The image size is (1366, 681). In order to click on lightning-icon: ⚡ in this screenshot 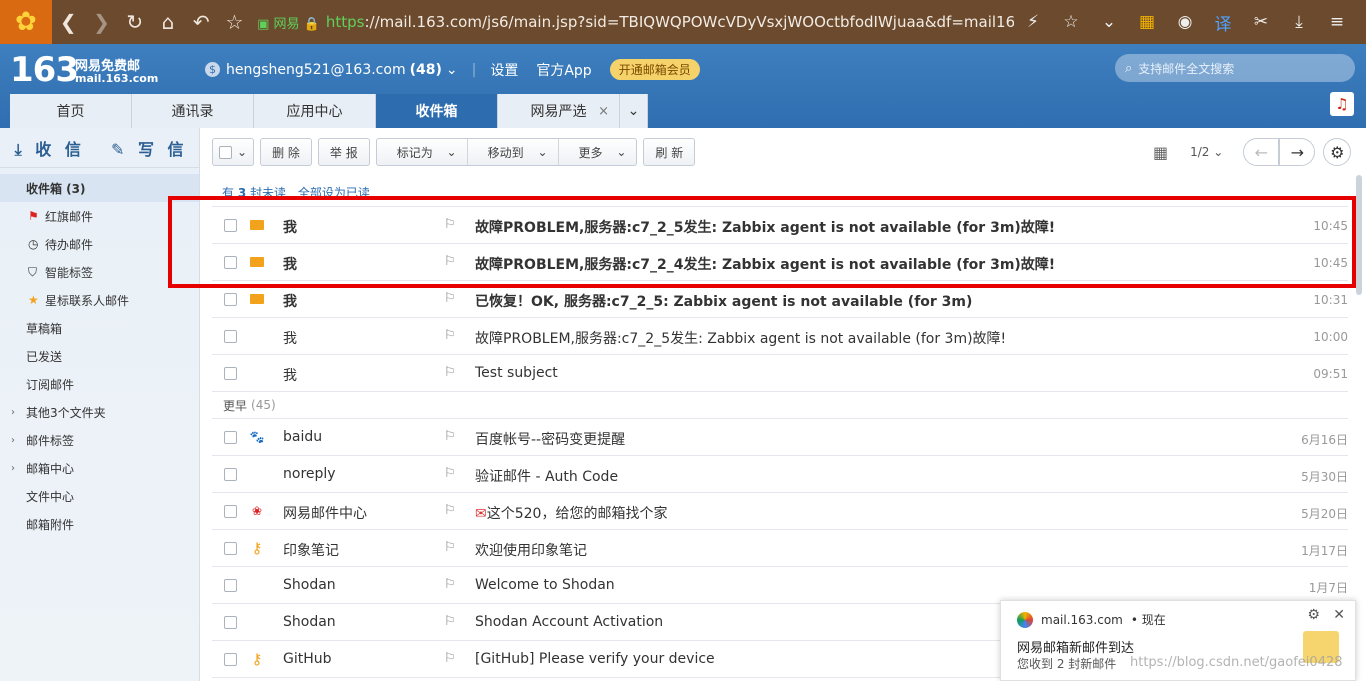, I will do `click(1033, 22)`.